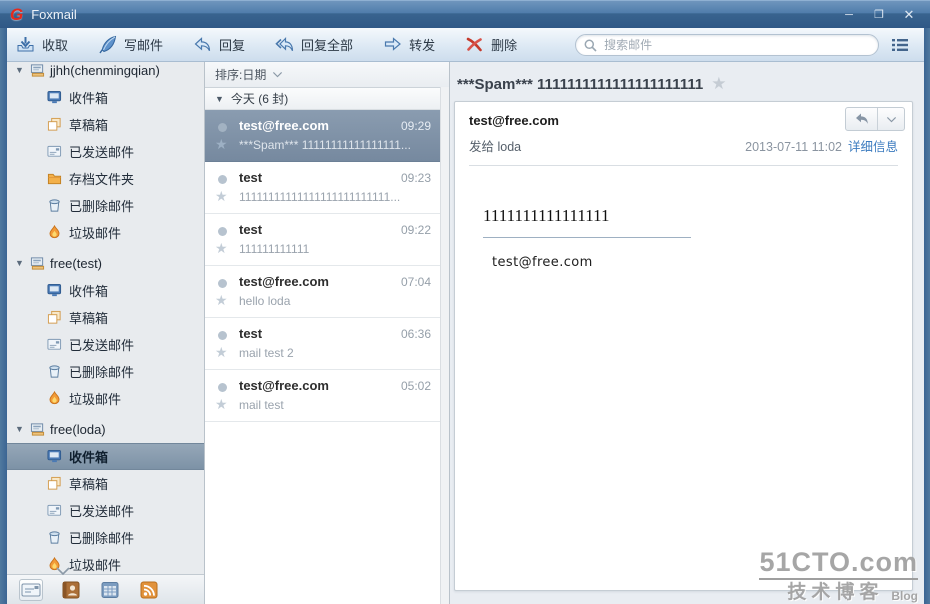  Describe the element at coordinates (105, 429) in the screenshot. I see `account-row-free-loda: ▼ free(loda)` at that location.